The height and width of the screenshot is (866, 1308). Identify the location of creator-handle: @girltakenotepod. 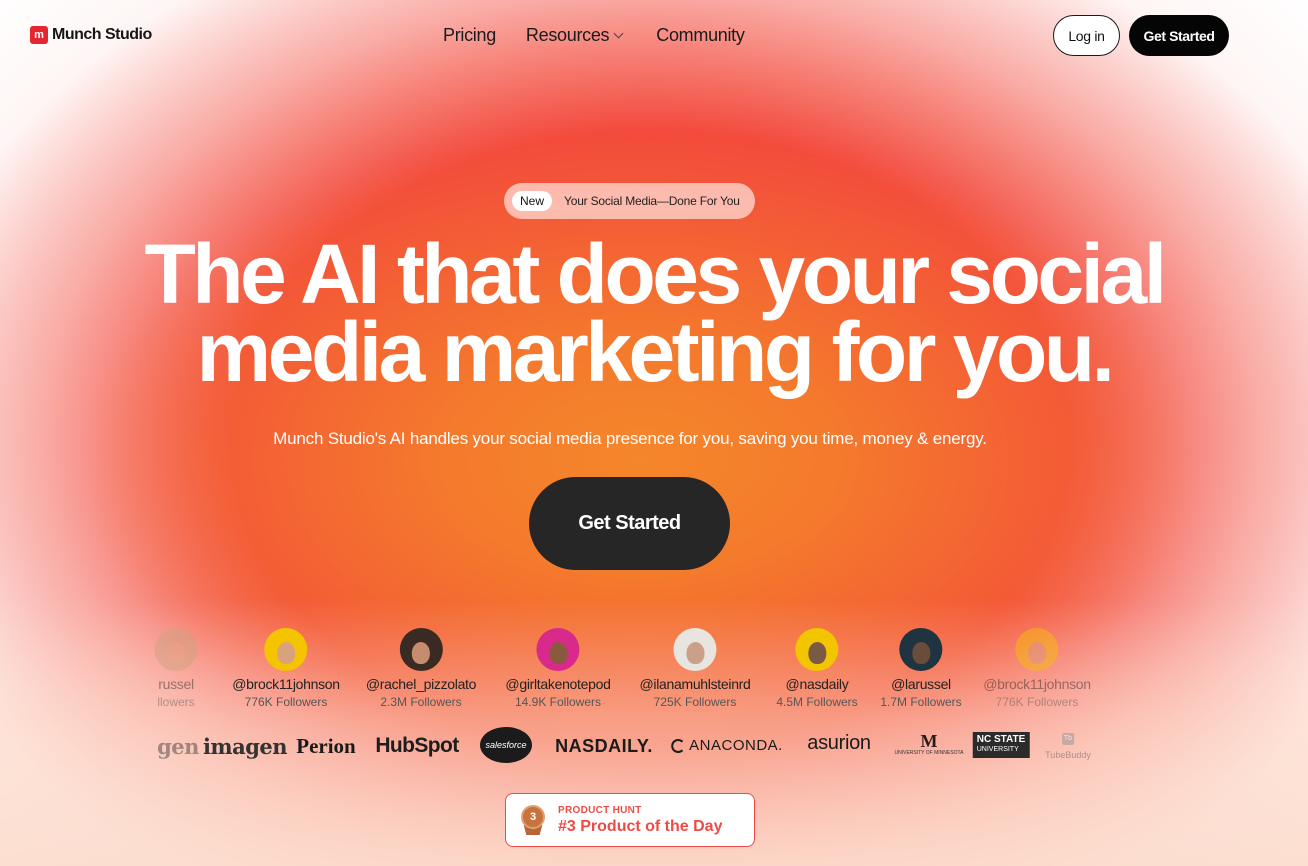
(558, 684).